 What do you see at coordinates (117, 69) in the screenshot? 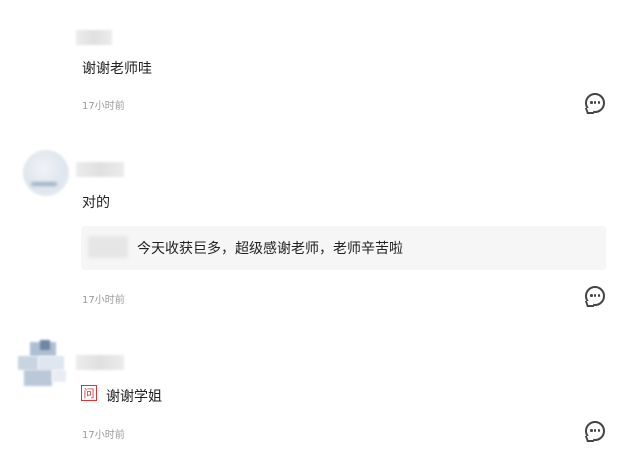
I see `comment-text: 谢谢老师哇` at bounding box center [117, 69].